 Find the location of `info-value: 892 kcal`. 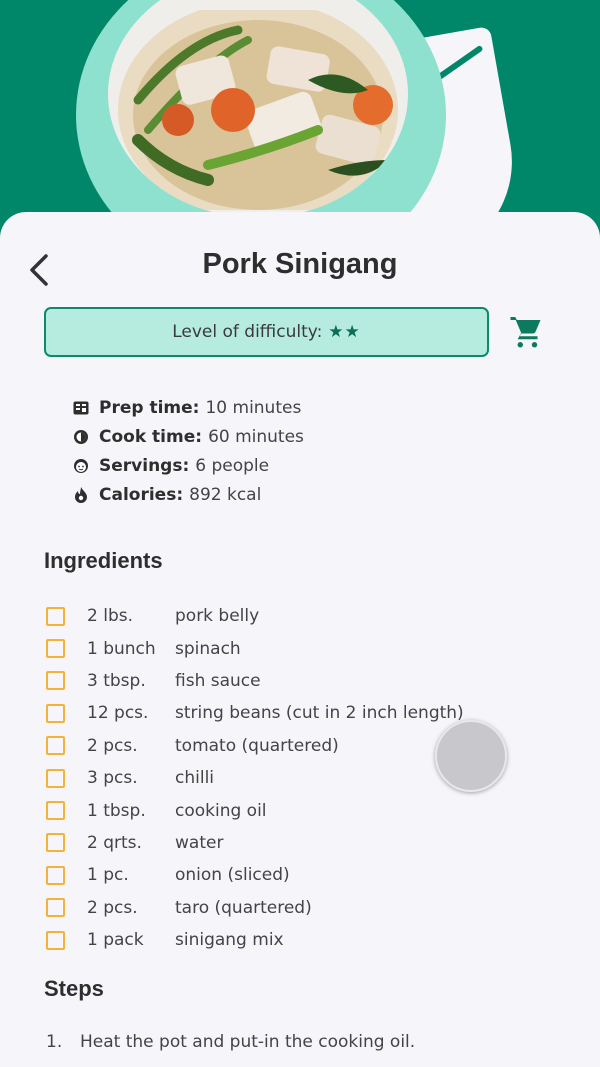

info-value: 892 kcal is located at coordinates (225, 494).